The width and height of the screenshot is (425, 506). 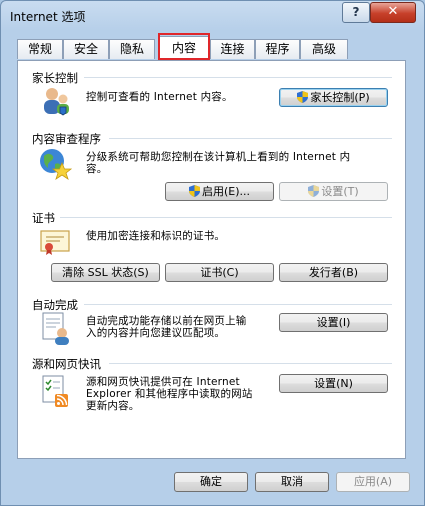 What do you see at coordinates (333, 322) in the screenshot?
I see `autocomplete-settings-button: 设置(I)` at bounding box center [333, 322].